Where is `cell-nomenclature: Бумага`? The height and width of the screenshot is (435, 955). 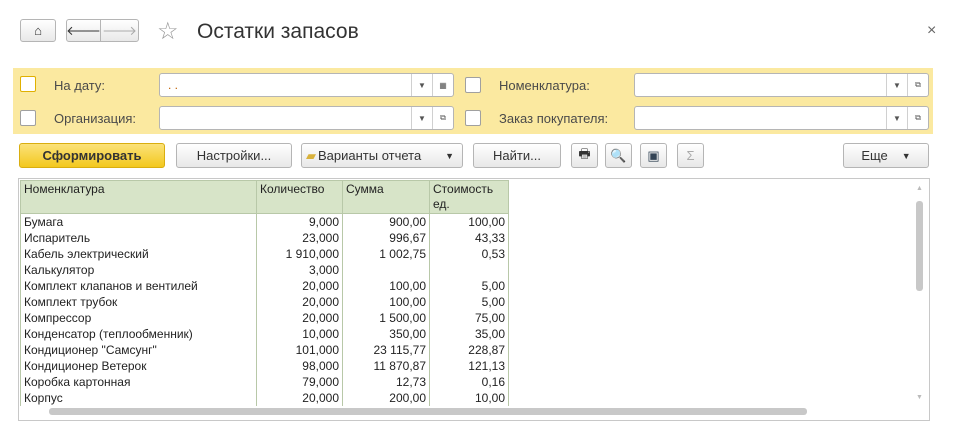 cell-nomenclature: Бумага is located at coordinates (138, 221).